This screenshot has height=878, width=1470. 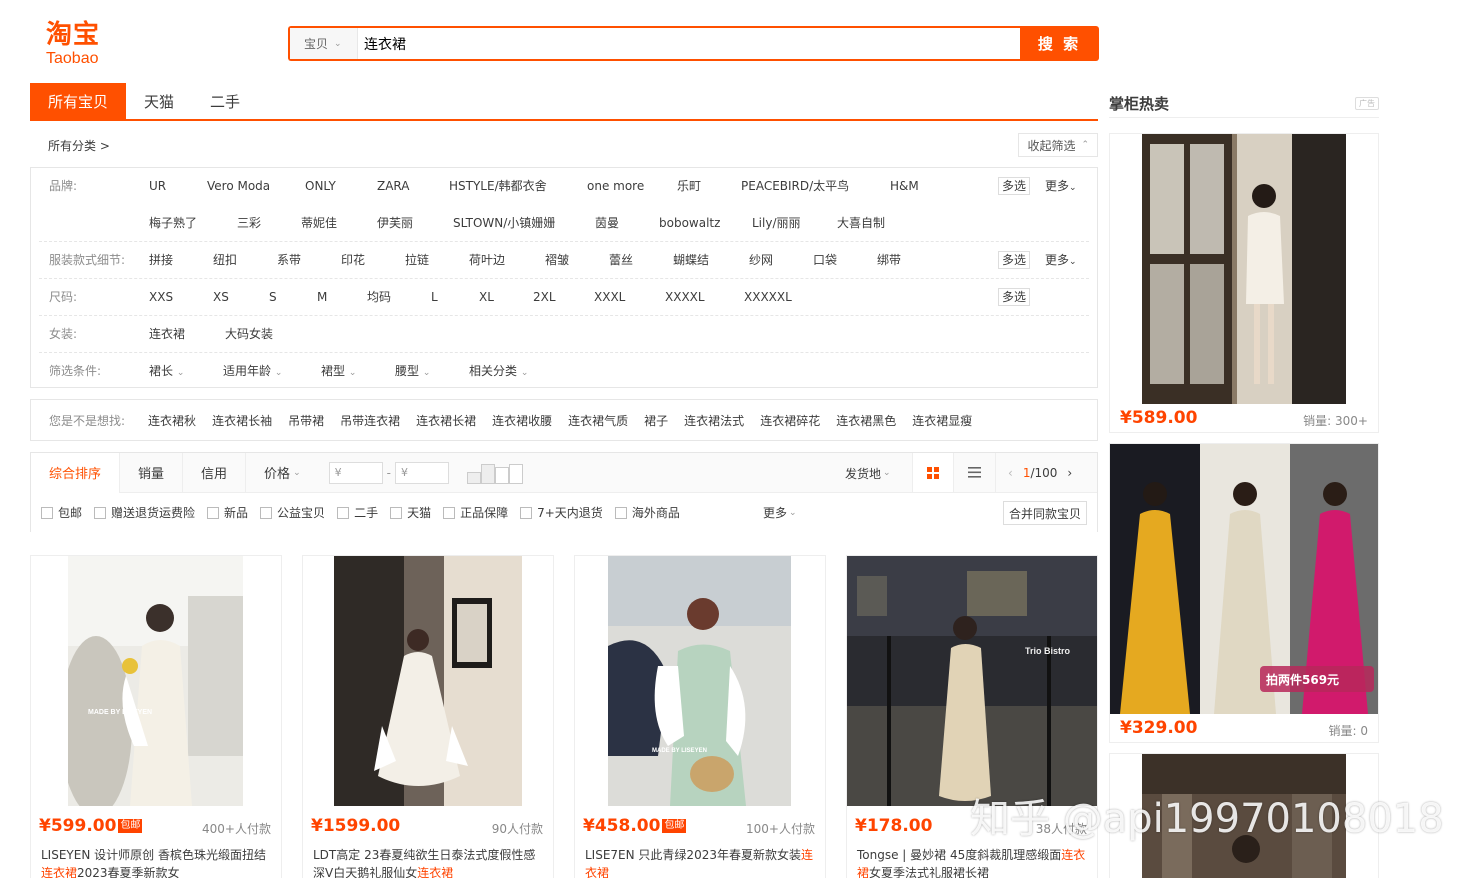 What do you see at coordinates (161, 297) in the screenshot?
I see `size-option: XXS` at bounding box center [161, 297].